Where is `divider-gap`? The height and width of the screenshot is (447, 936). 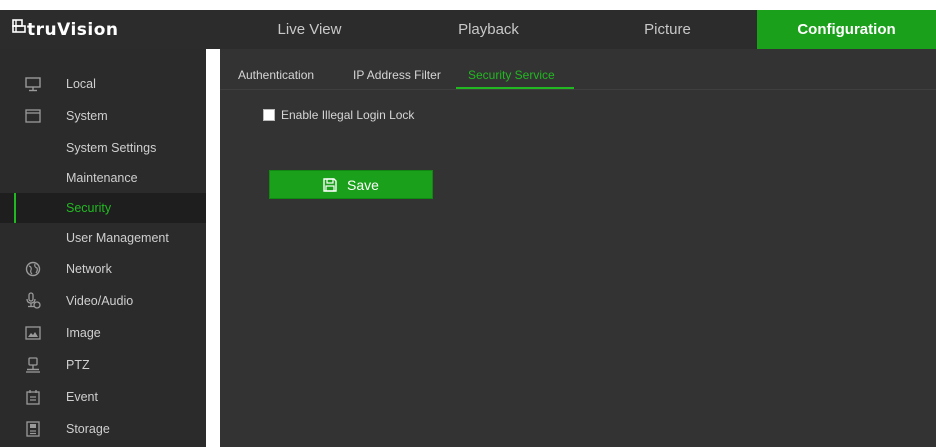 divider-gap is located at coordinates (213, 248).